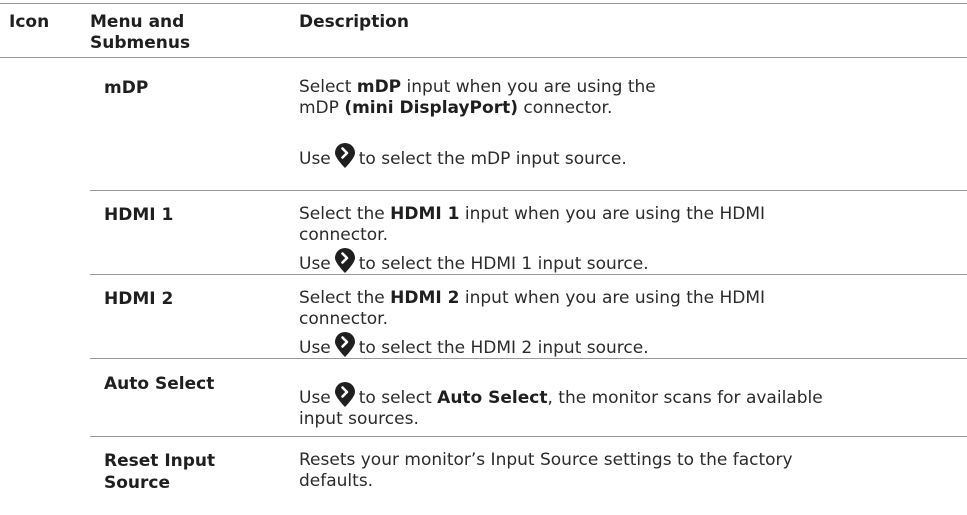 The height and width of the screenshot is (515, 967). What do you see at coordinates (160, 461) in the screenshot?
I see `submenu-reset-line1: Reset Input` at bounding box center [160, 461].